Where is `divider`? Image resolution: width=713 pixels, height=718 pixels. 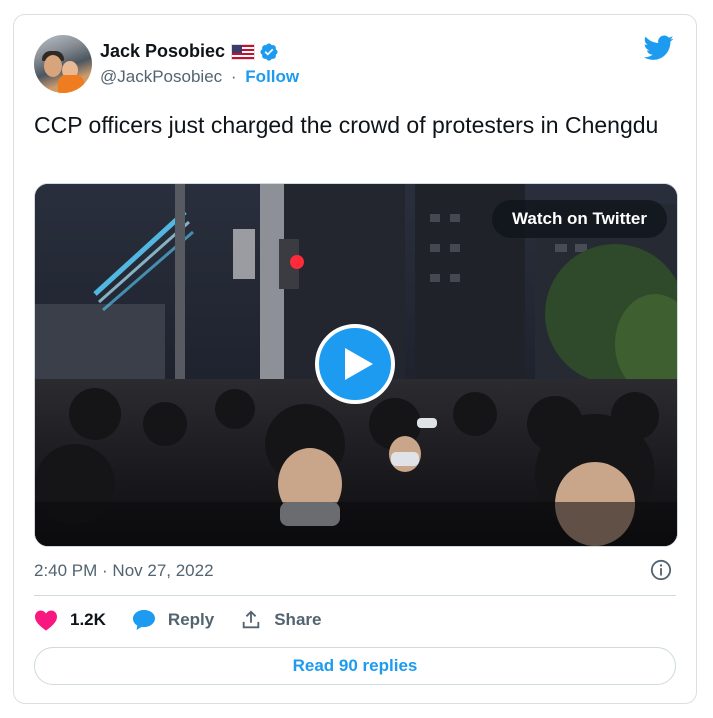 divider is located at coordinates (355, 595).